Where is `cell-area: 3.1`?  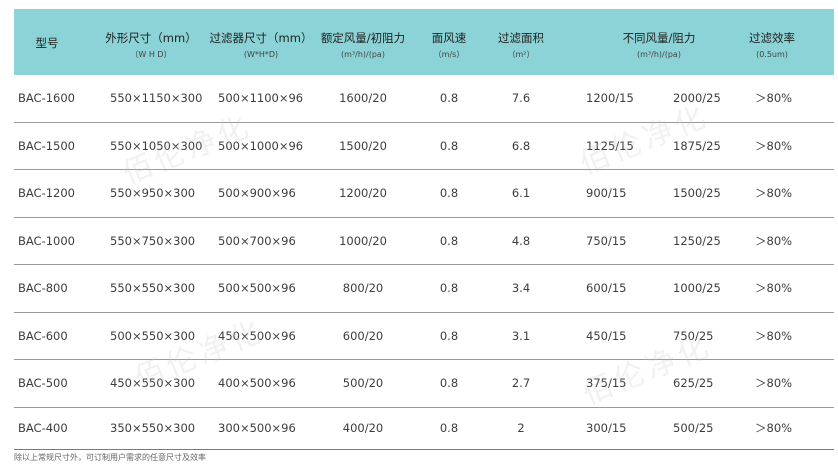
cell-area: 3.1 is located at coordinates (521, 335).